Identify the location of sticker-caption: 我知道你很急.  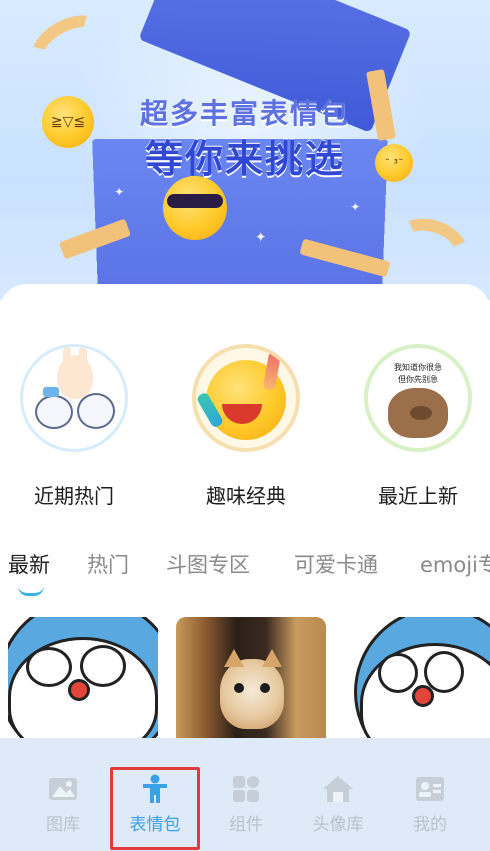
(418, 367).